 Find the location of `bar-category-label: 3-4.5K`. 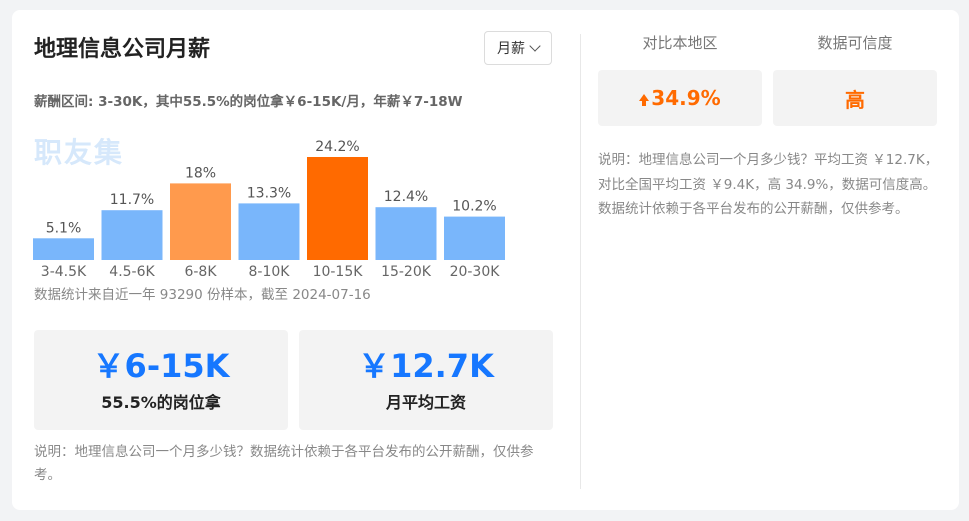

bar-category-label: 3-4.5K is located at coordinates (64, 272).